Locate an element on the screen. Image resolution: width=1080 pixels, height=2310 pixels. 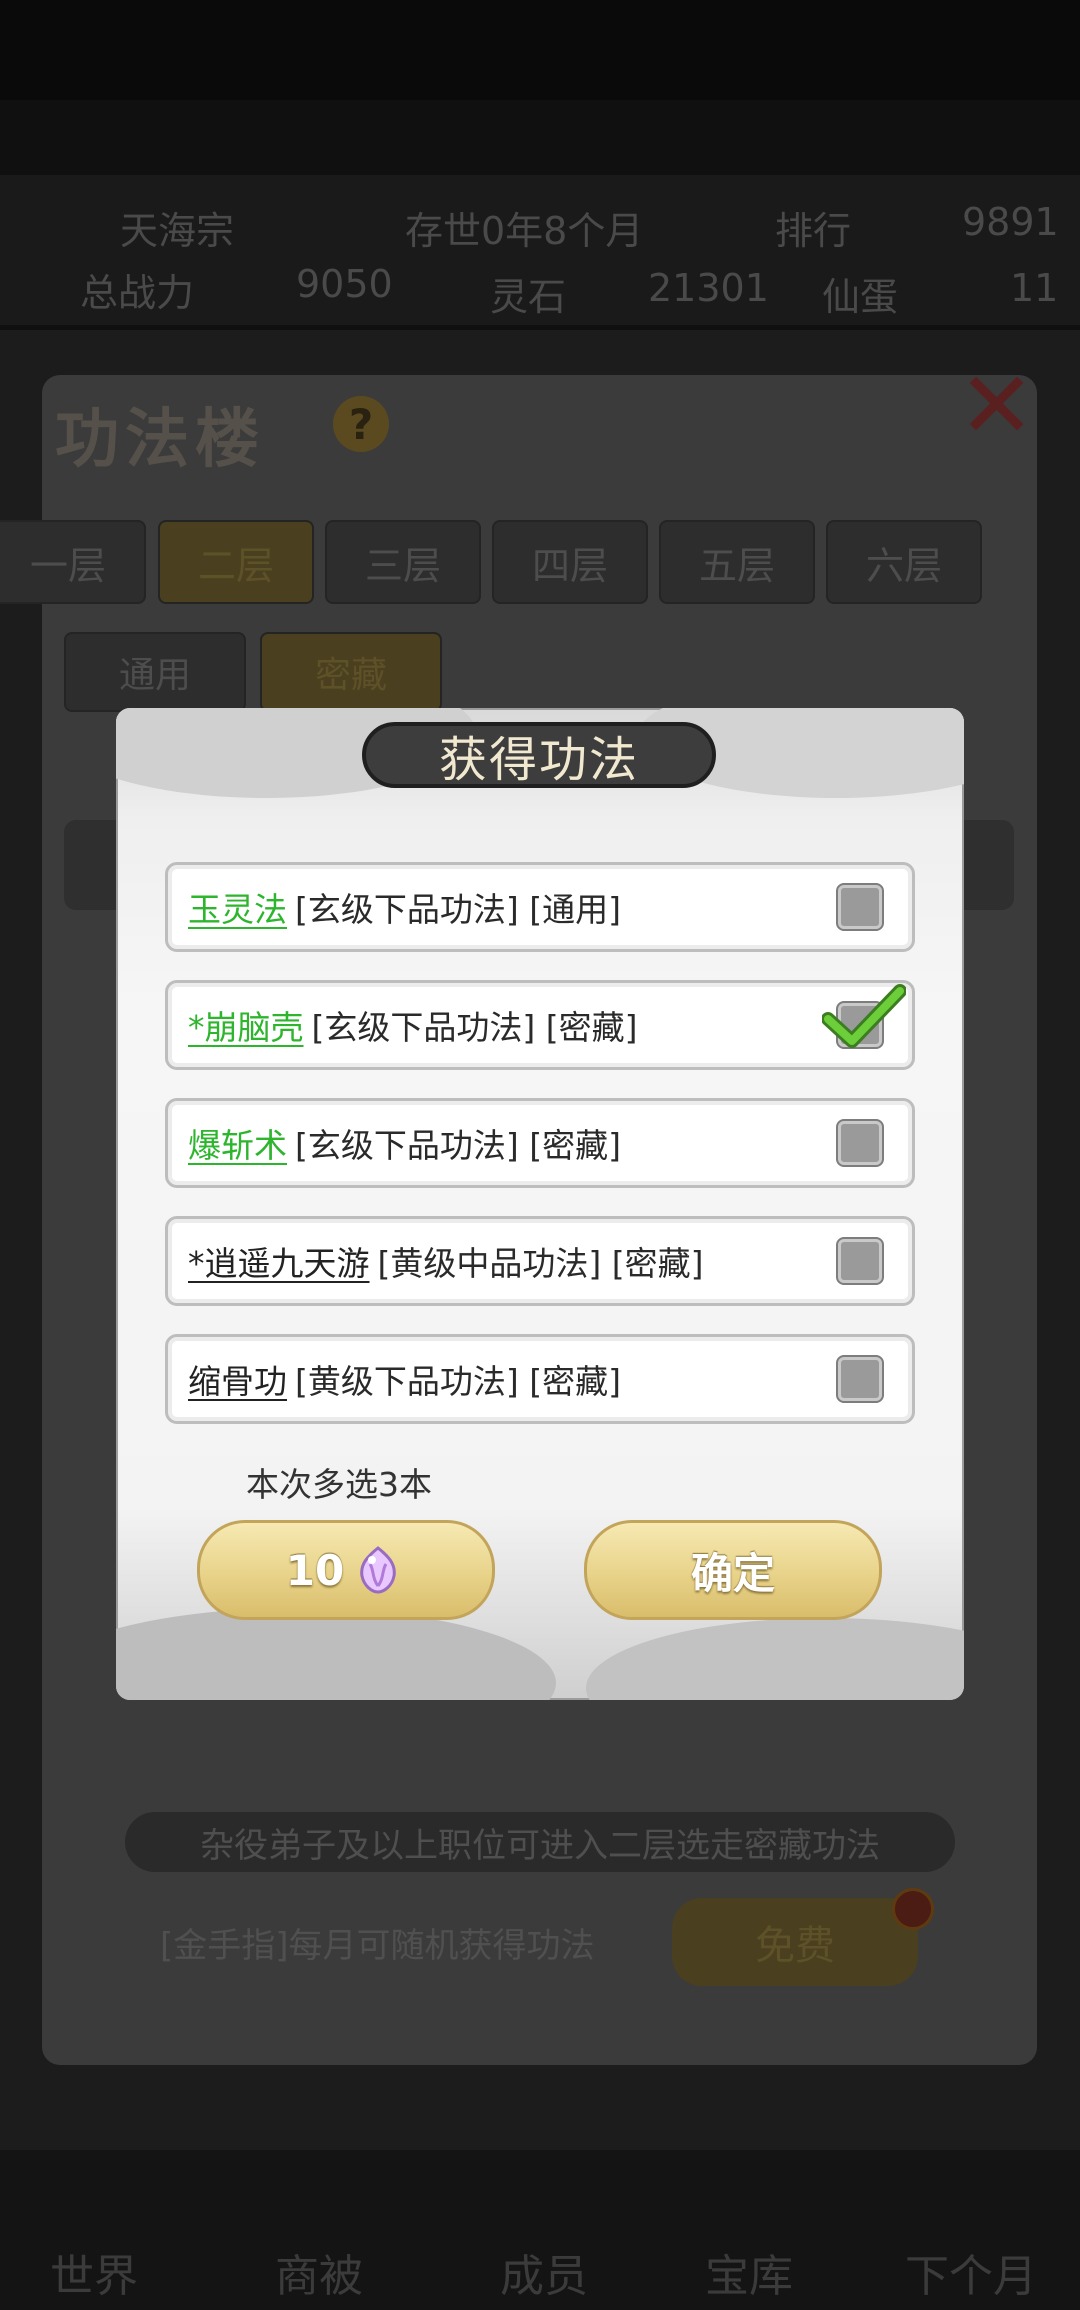
refresh-cost: 10 is located at coordinates (315, 1570).